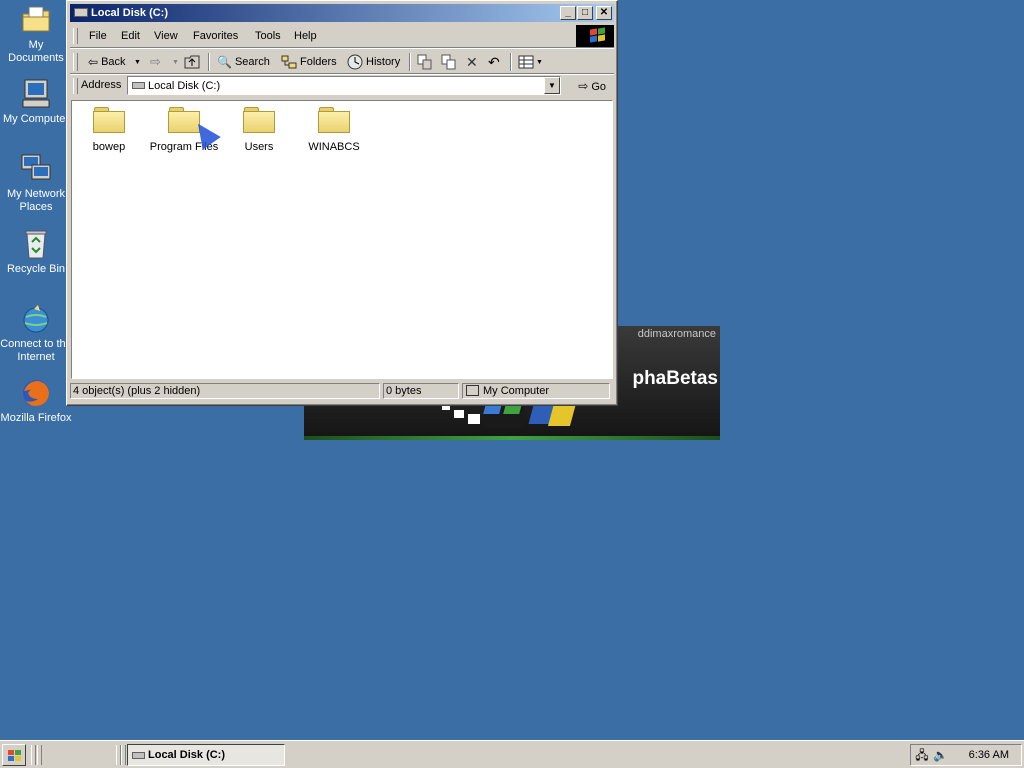 The height and width of the screenshot is (768, 1024). I want to click on minimize-button: _, so click(568, 13).